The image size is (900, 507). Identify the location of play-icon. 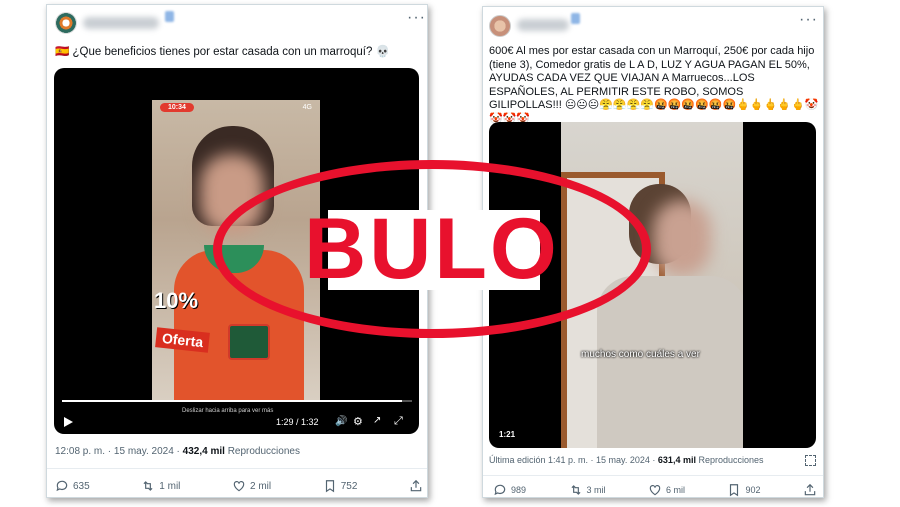
(68, 422).